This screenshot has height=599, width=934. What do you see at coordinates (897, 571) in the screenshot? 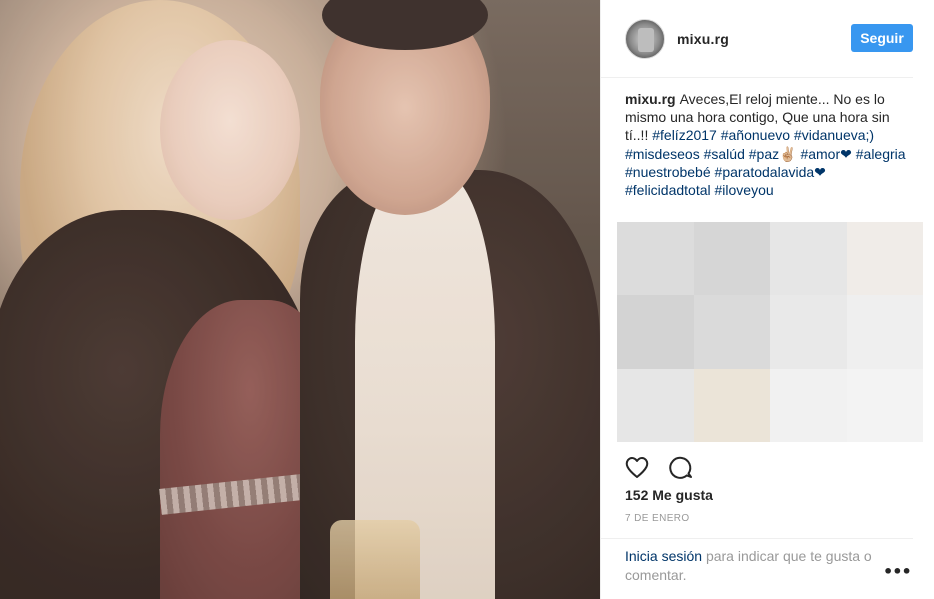
I see `more-options-icon: •••` at bounding box center [897, 571].